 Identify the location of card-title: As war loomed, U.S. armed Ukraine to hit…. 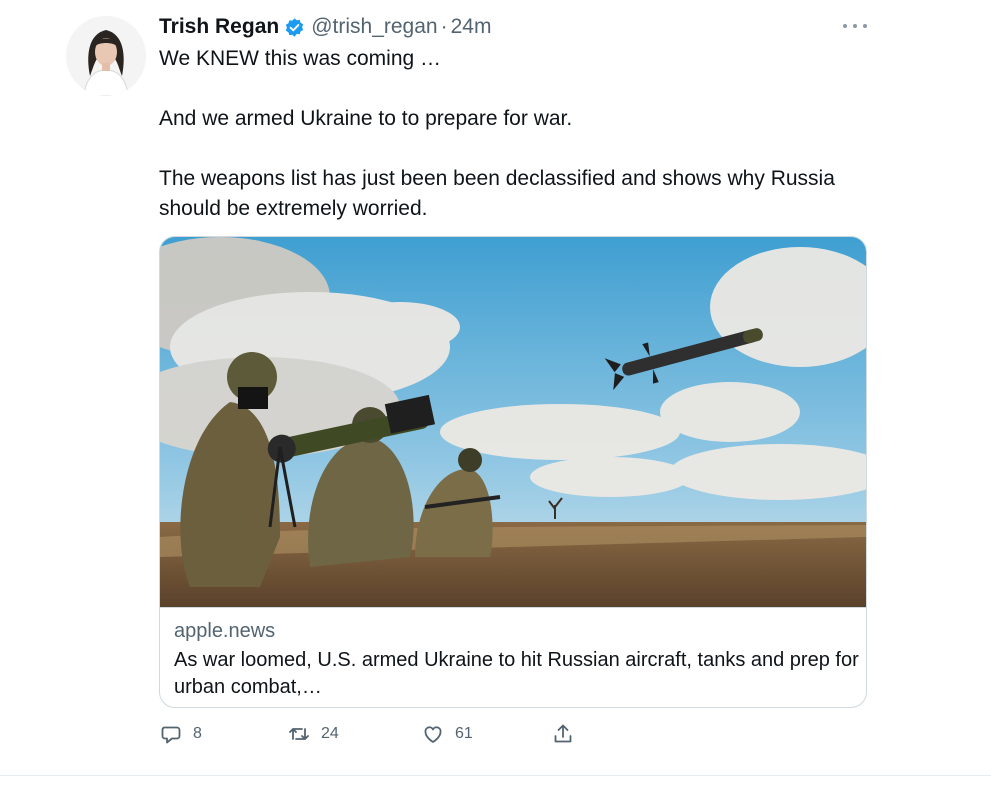
(516, 673).